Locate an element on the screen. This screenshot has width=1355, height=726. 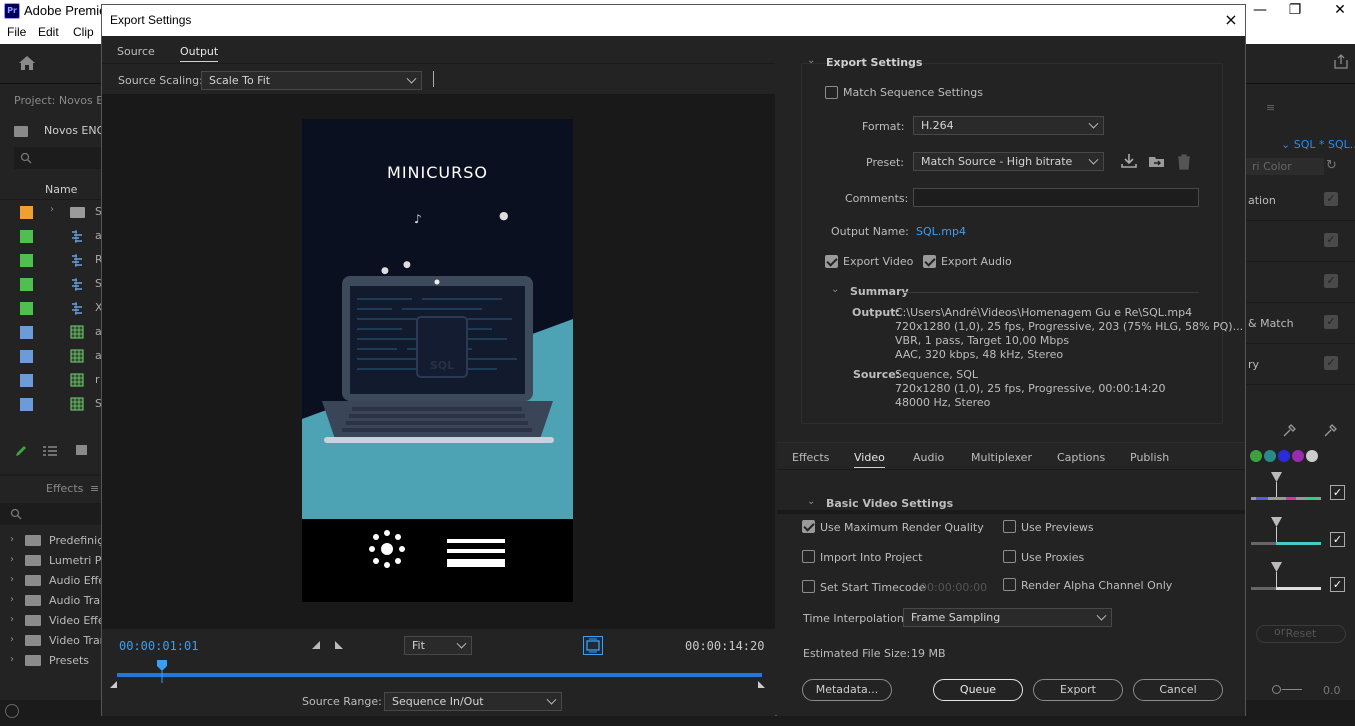
set-start-timecode-checkbox is located at coordinates (808, 586).